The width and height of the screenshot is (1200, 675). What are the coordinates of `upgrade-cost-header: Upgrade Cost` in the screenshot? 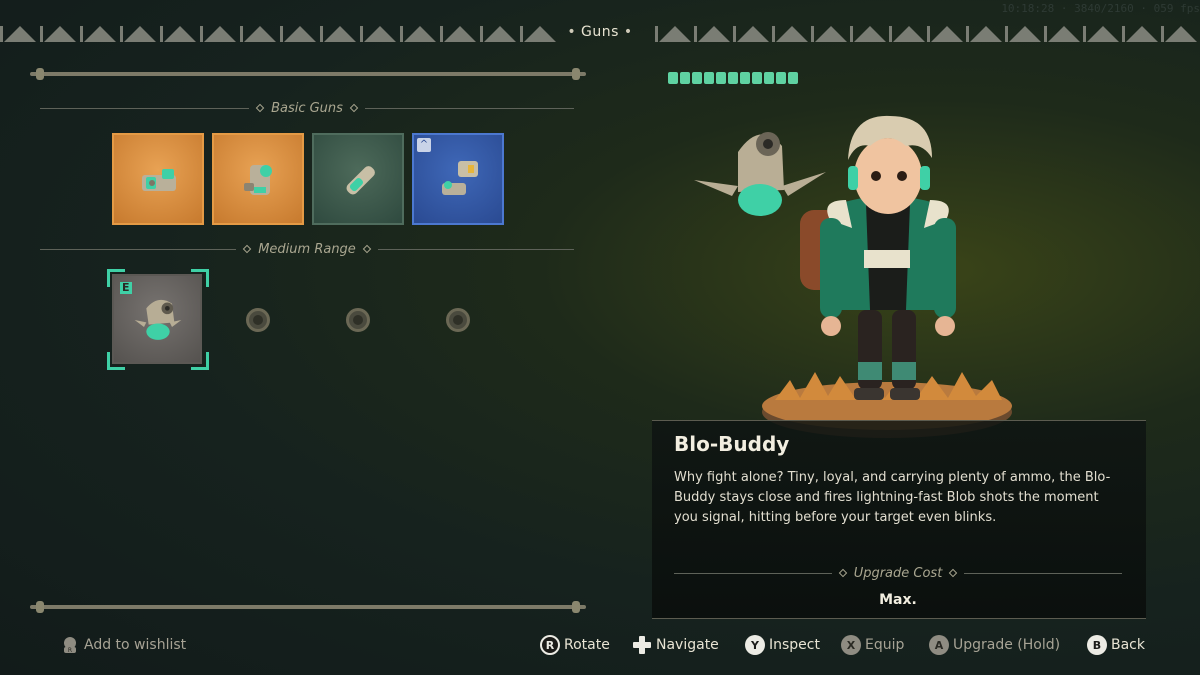 It's located at (898, 573).